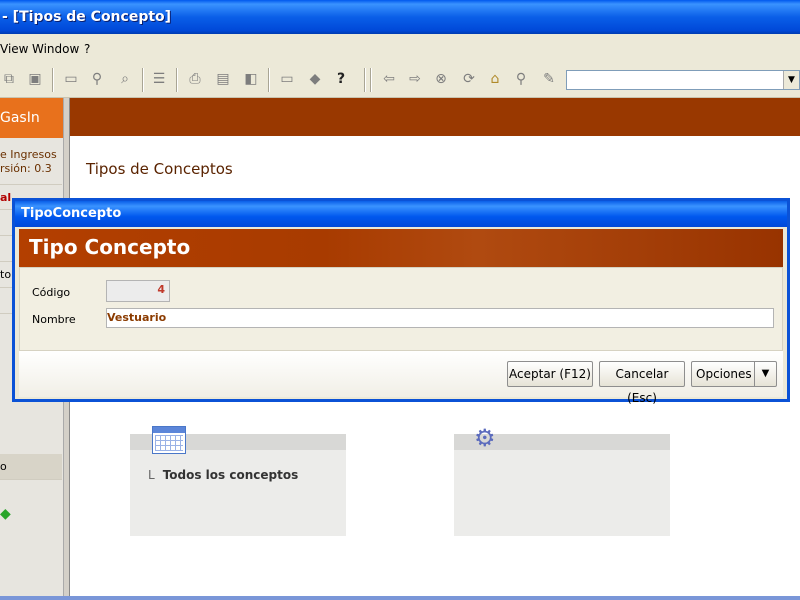 The width and height of the screenshot is (800, 600). What do you see at coordinates (400, 49) in the screenshot?
I see `menu-bar: View Window ?` at bounding box center [400, 49].